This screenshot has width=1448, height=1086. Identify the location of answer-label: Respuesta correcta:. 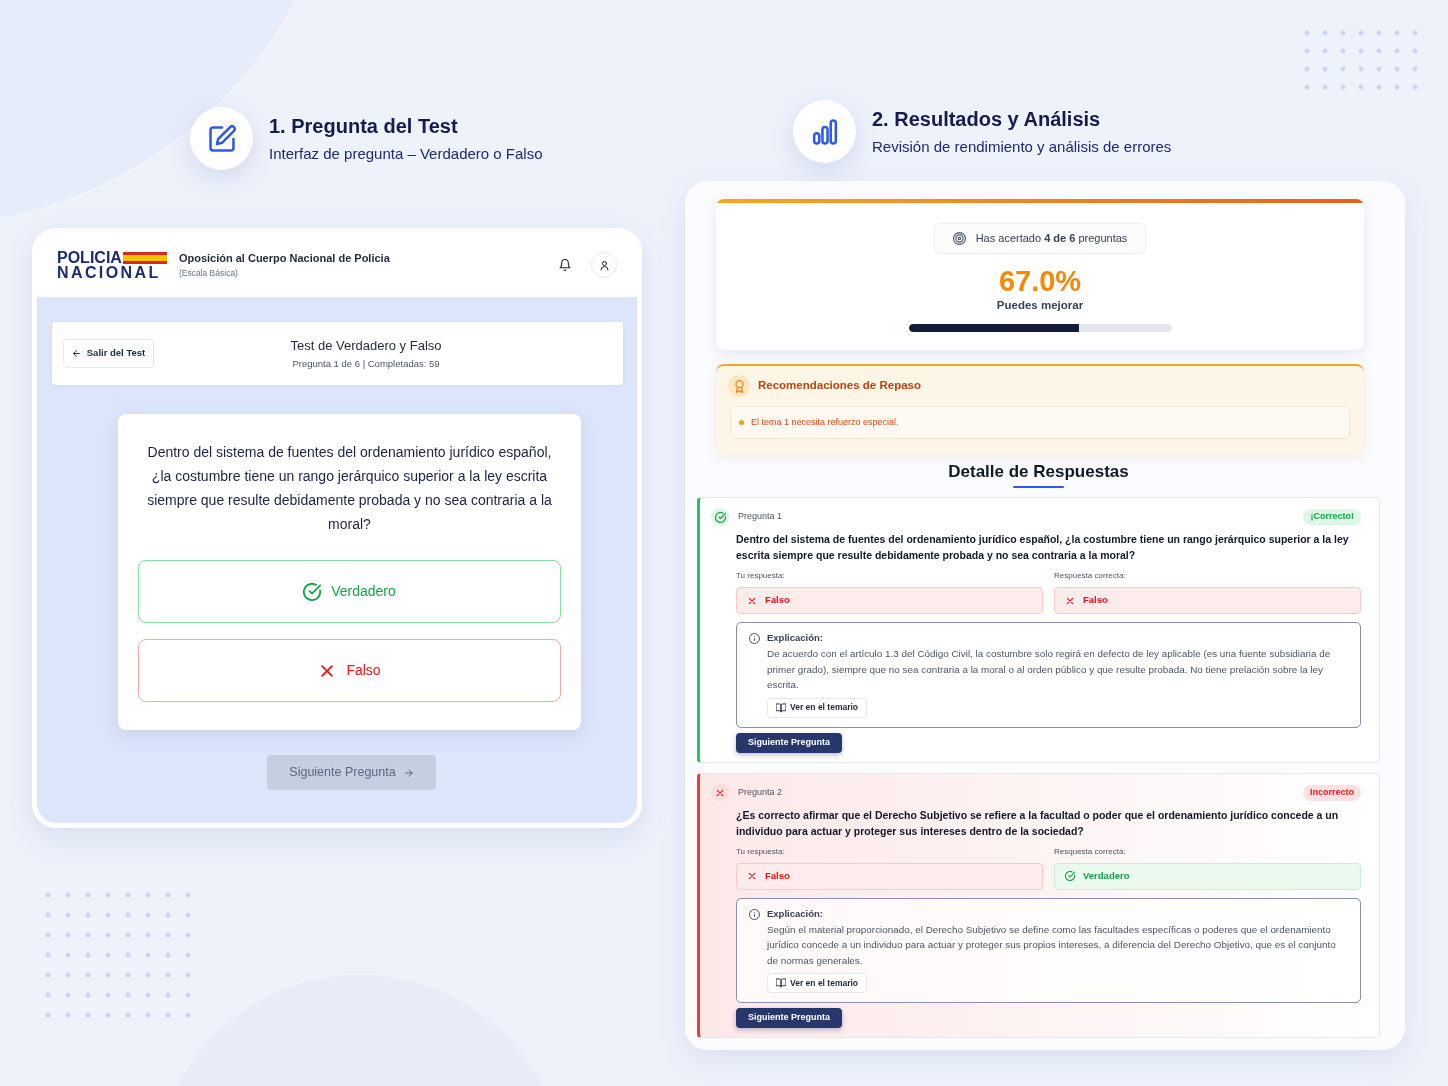
(1090, 576).